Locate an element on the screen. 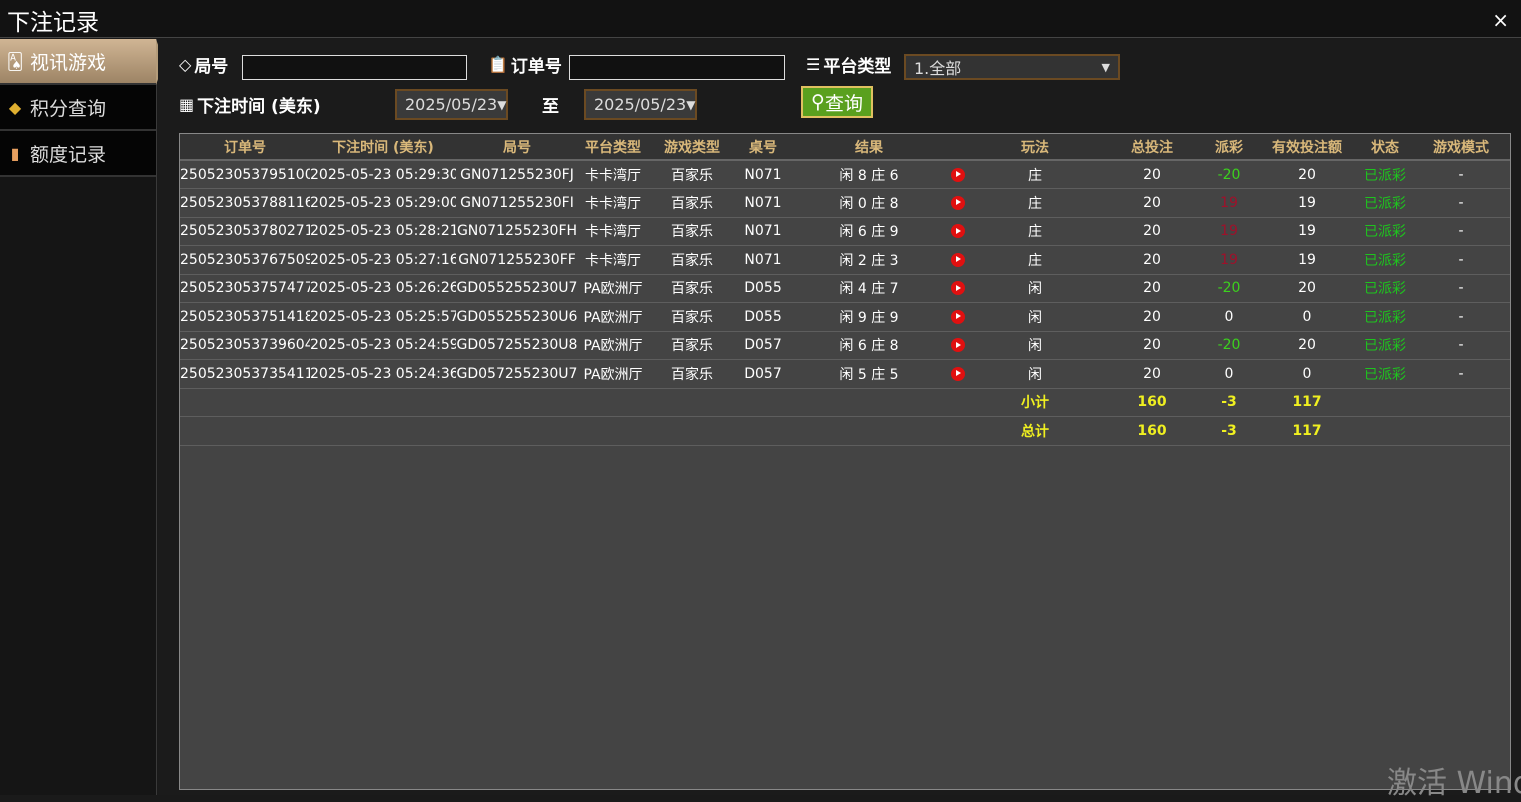 This screenshot has height=802, width=1521. round-input is located at coordinates (354, 67).